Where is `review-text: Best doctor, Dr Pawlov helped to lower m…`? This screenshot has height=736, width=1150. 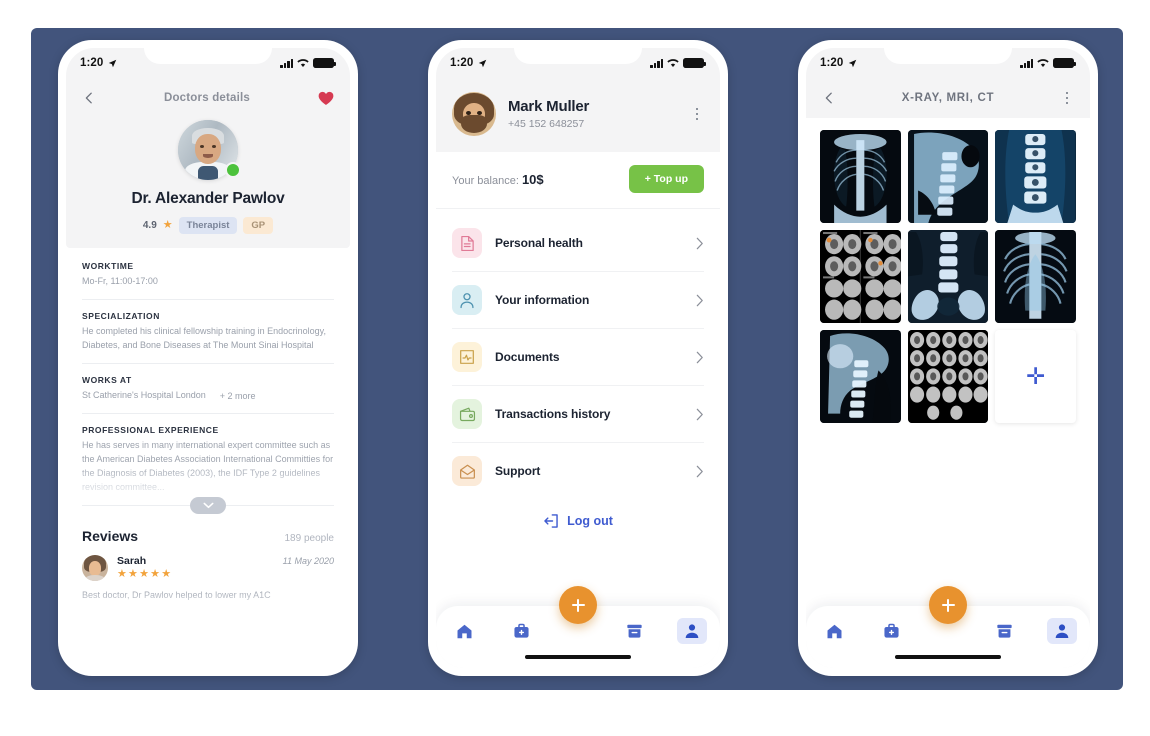 review-text: Best doctor, Dr Pawlov helped to lower m… is located at coordinates (208, 596).